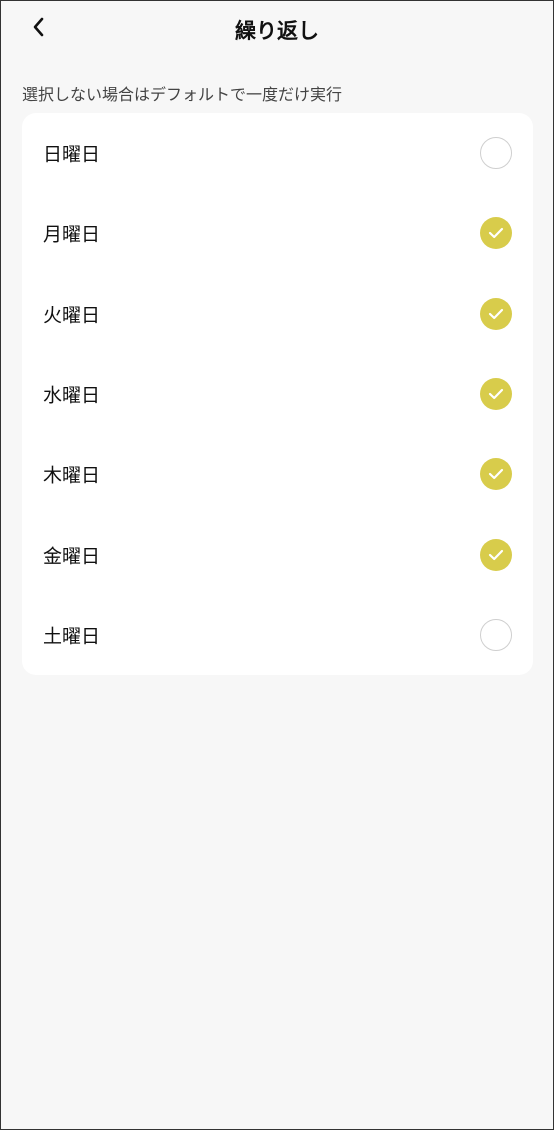 This screenshot has height=1130, width=554. I want to click on checkbox-thursday, so click(496, 474).